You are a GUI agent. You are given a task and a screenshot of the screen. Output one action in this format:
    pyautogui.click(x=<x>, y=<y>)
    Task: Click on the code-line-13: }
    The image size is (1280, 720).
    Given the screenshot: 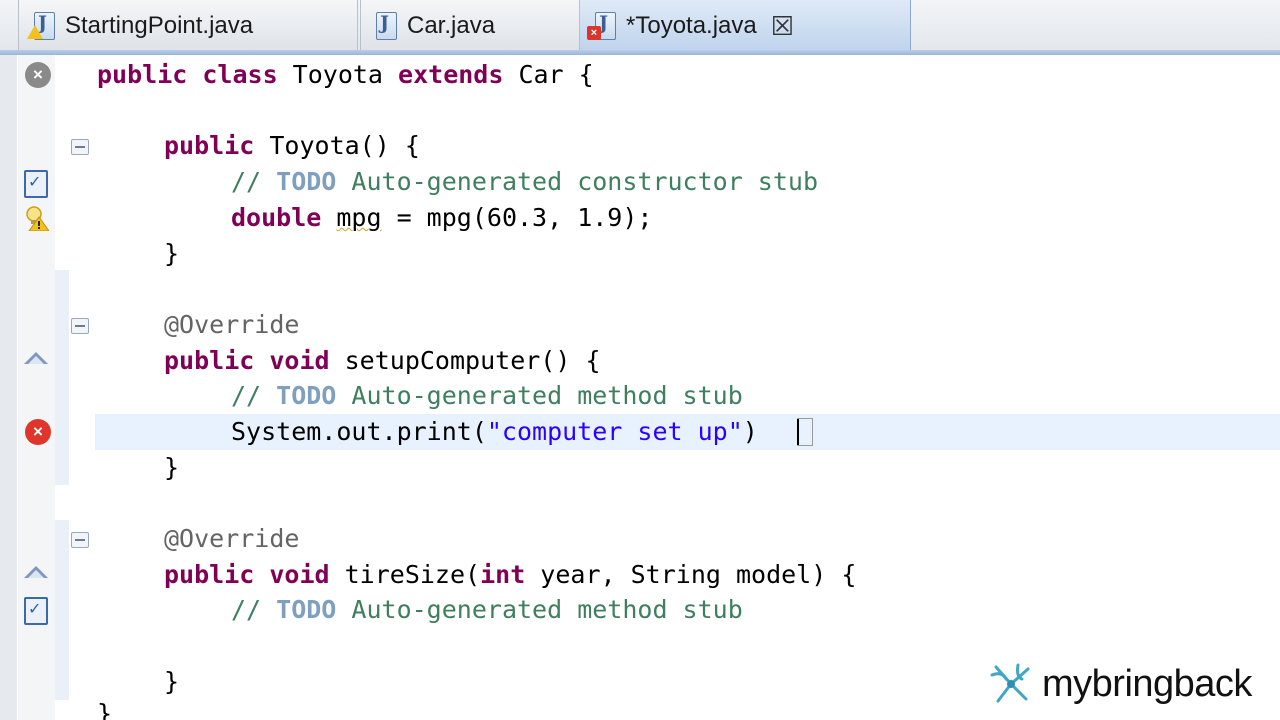 What is the action you would take?
    pyautogui.click(x=171, y=468)
    